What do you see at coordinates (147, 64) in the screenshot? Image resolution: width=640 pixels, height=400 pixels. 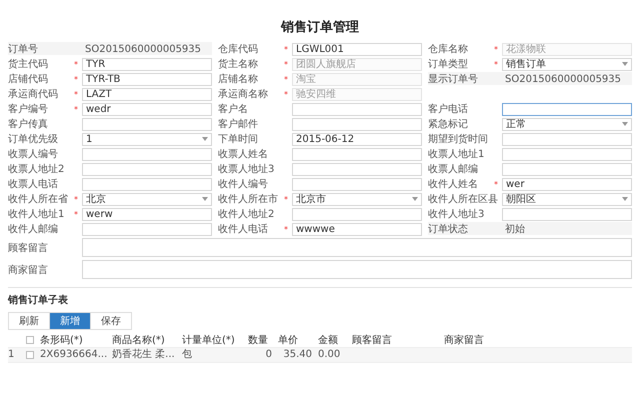 I see `input-field: TYR` at bounding box center [147, 64].